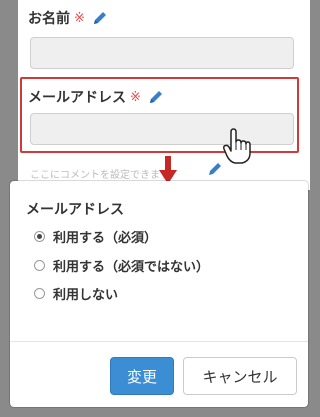 The image size is (320, 417). Describe the element at coordinates (162, 53) in the screenshot. I see `name-input` at that location.